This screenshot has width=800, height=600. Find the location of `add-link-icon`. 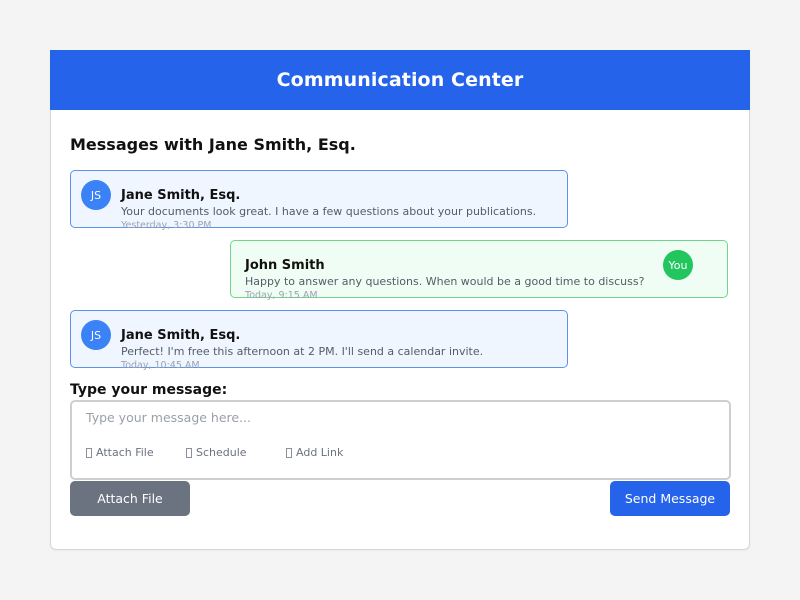

add-link-icon is located at coordinates (289, 452).